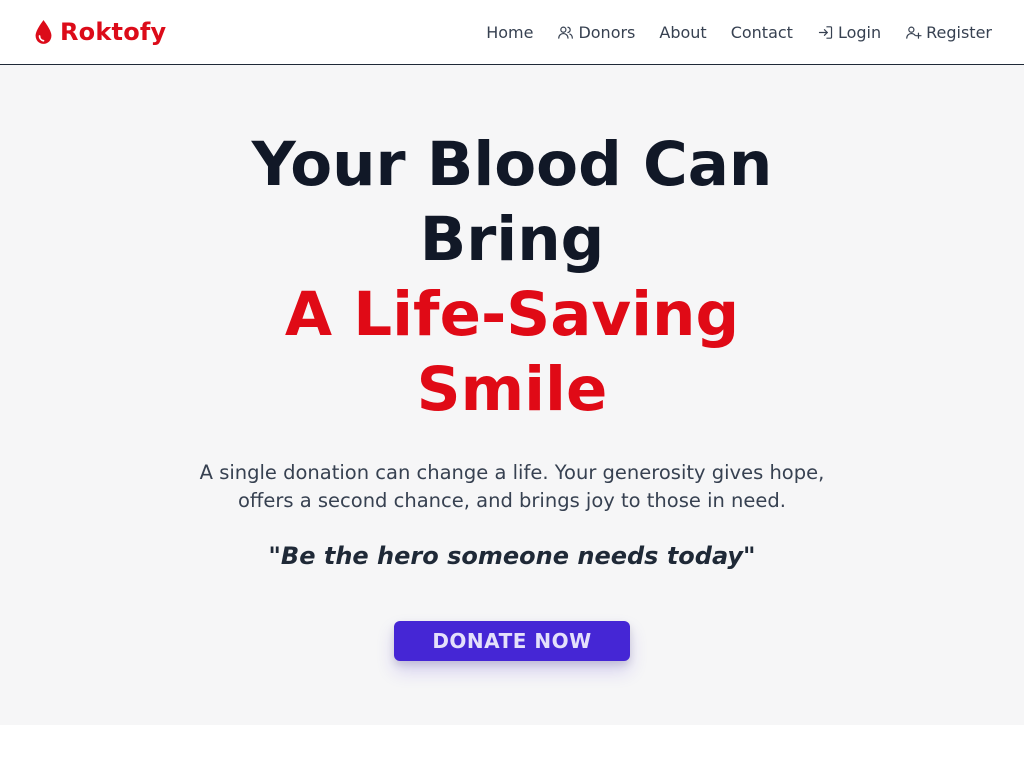 Image resolution: width=1024 pixels, height=768 pixels. I want to click on nav-contact: Contact, so click(762, 32).